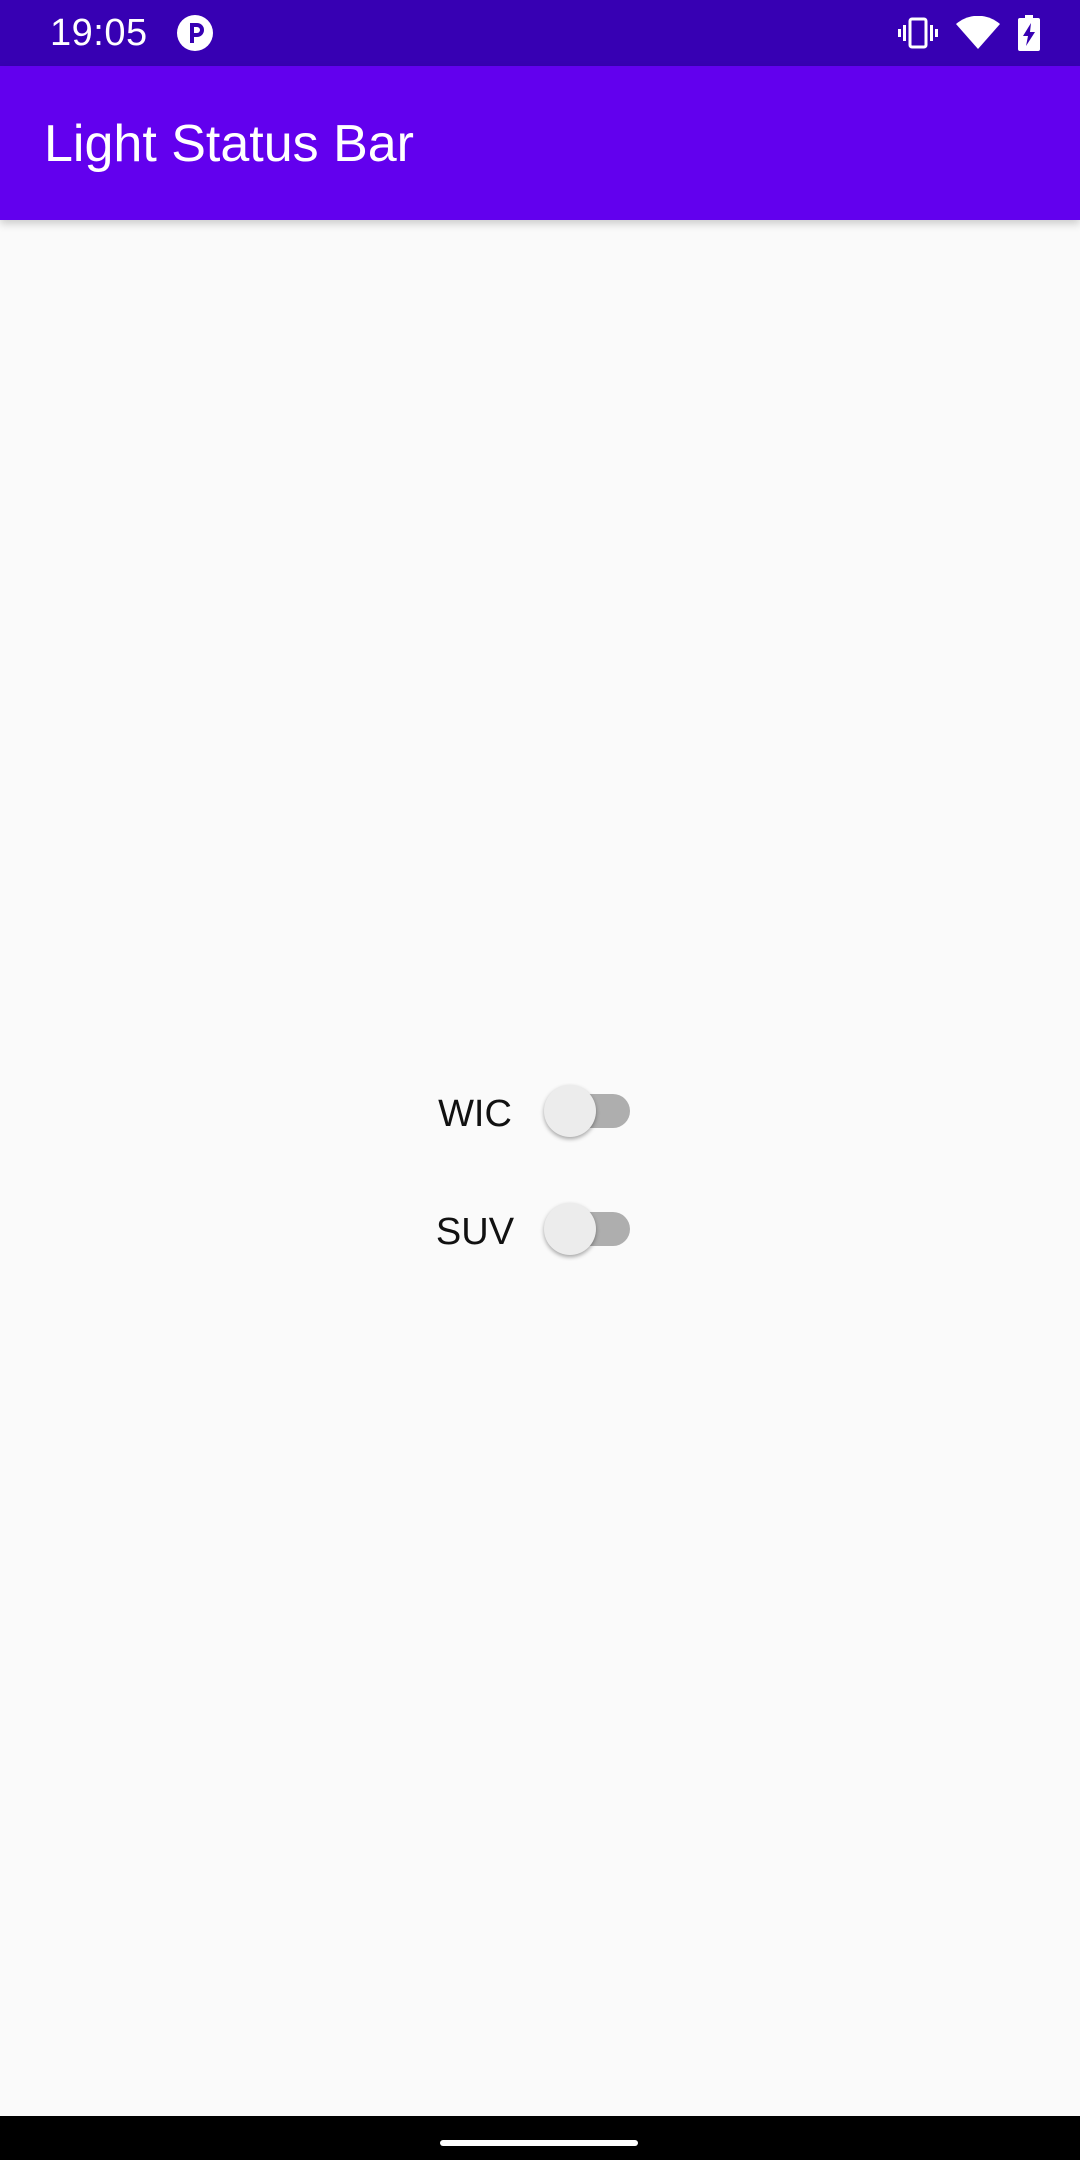  I want to click on gesture-handle, so click(539, 2143).